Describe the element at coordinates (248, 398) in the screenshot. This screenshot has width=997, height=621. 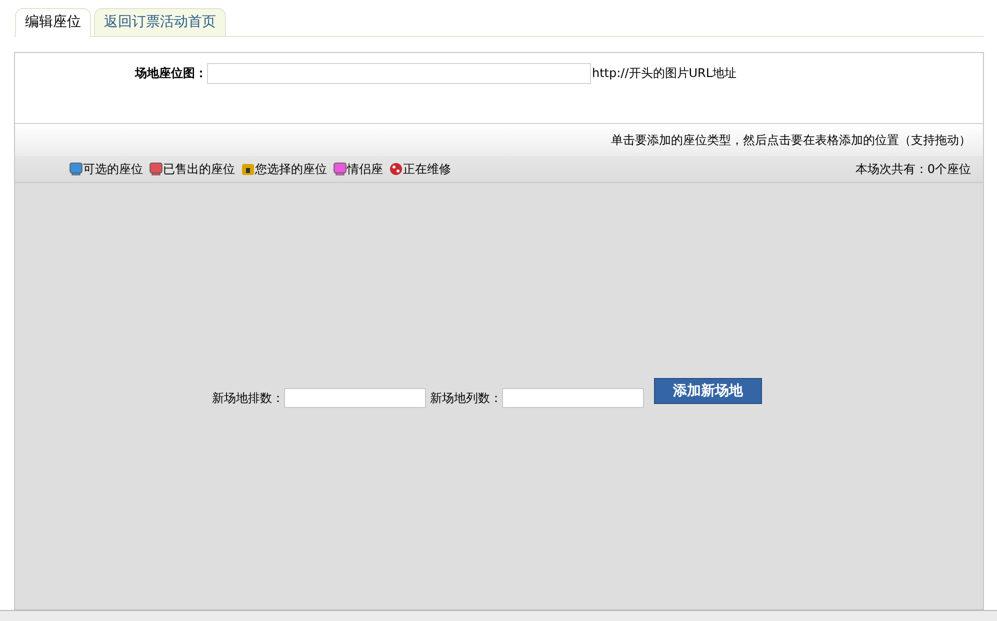
I see `rows-label: 新场地排数：` at that location.